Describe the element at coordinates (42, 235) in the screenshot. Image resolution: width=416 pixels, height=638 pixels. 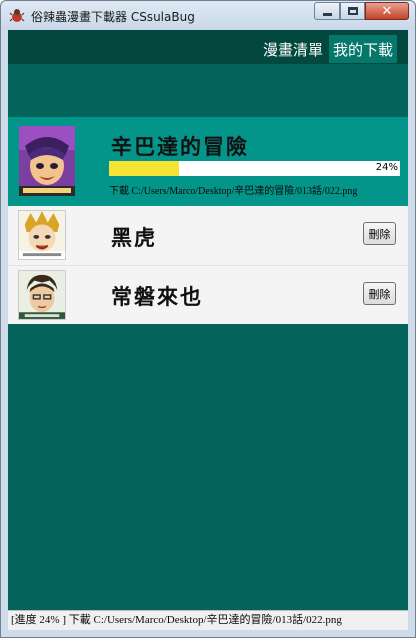
I see `black-tiger-cover-thumbnail` at that location.